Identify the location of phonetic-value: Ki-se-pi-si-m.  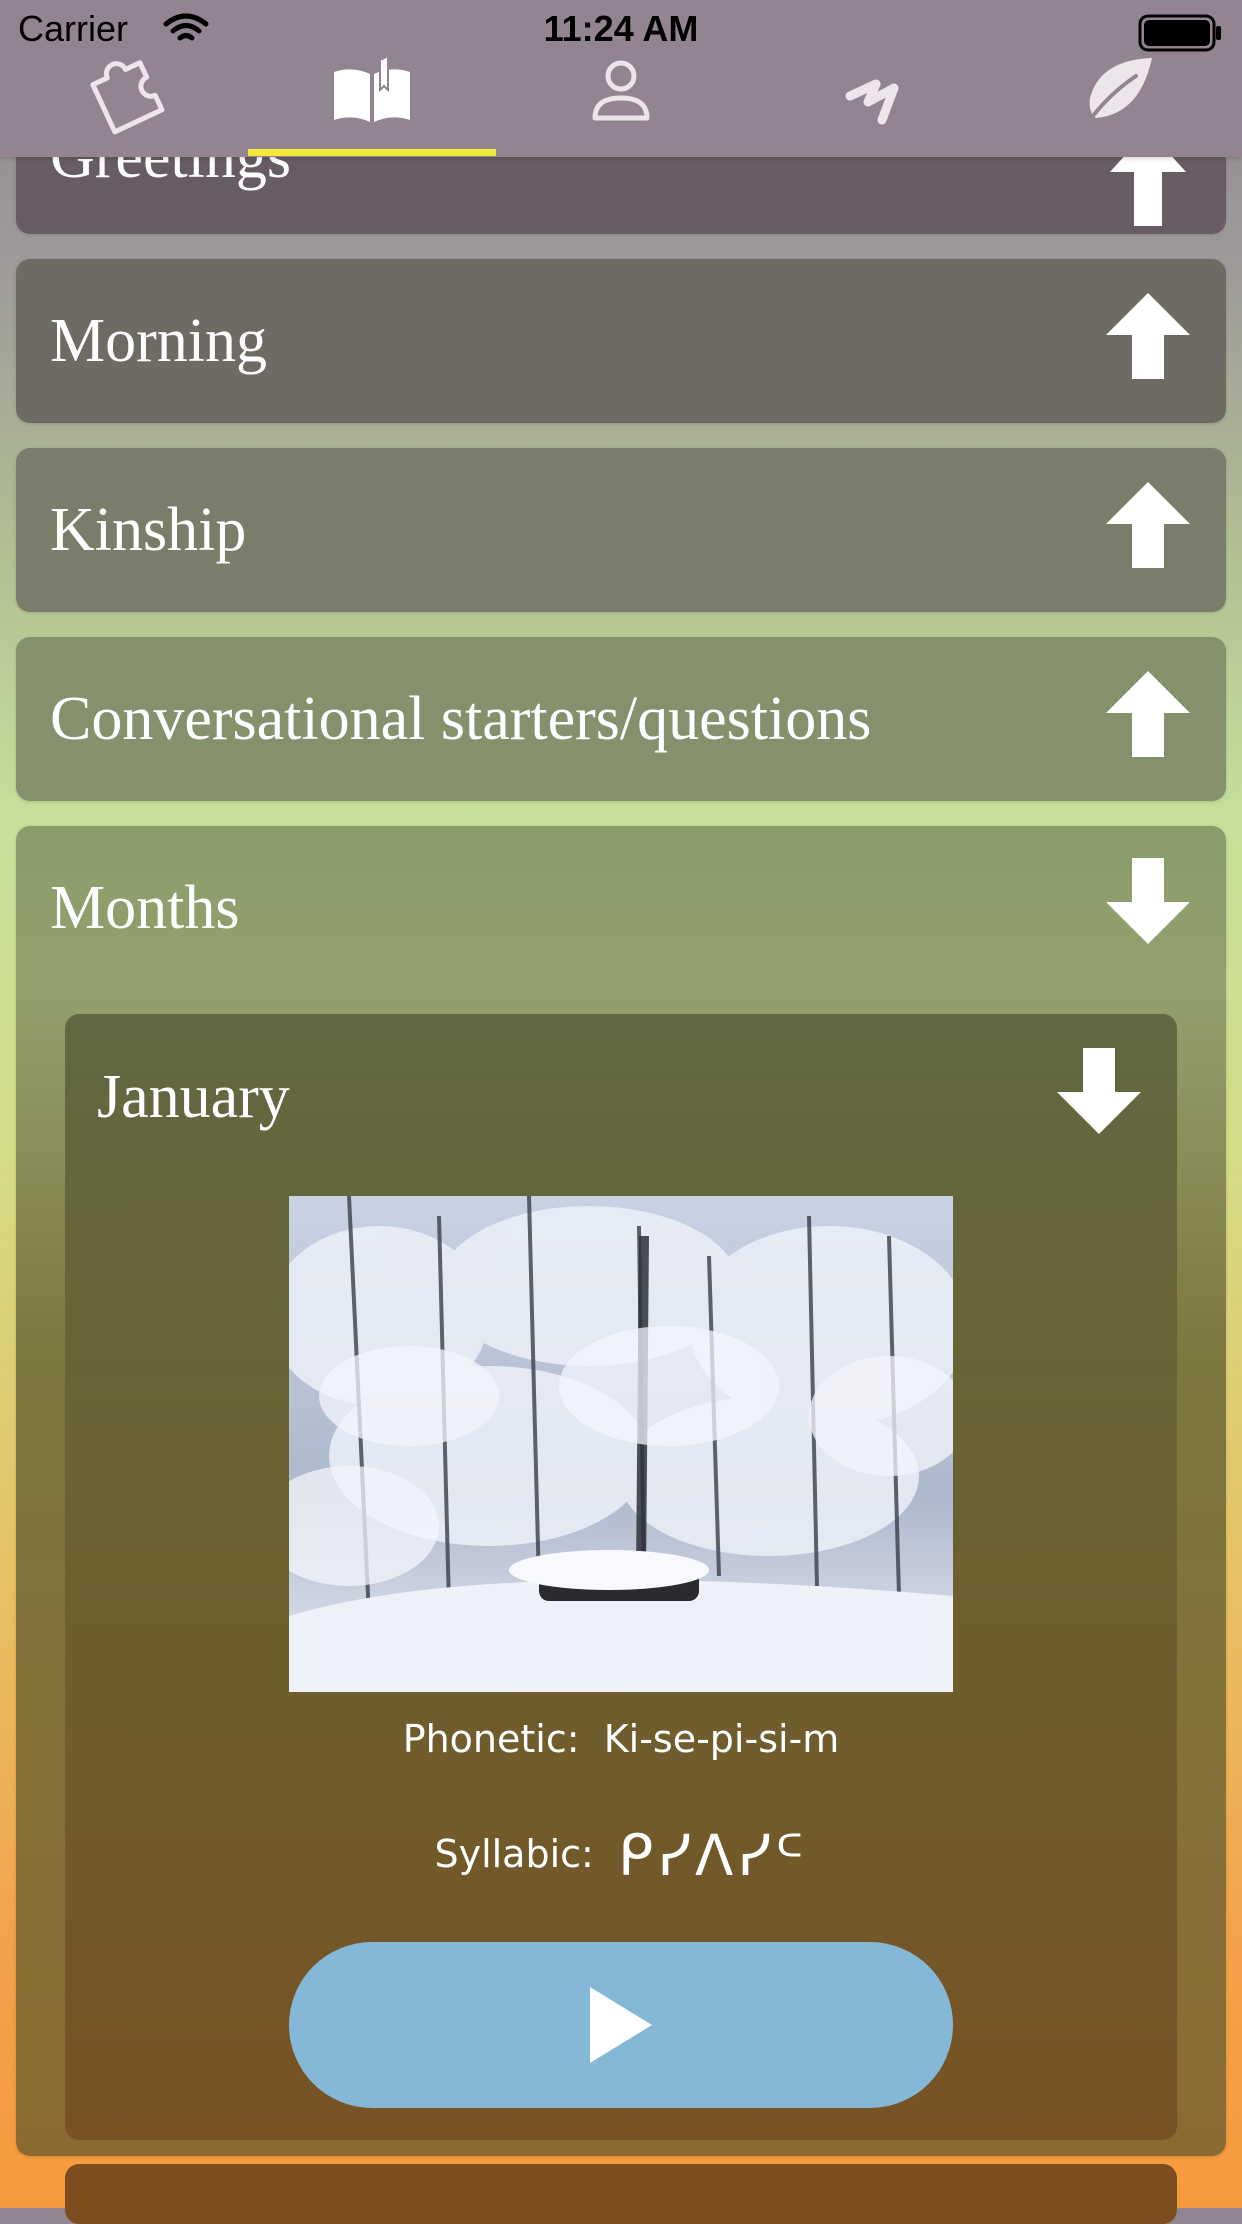
(721, 1739).